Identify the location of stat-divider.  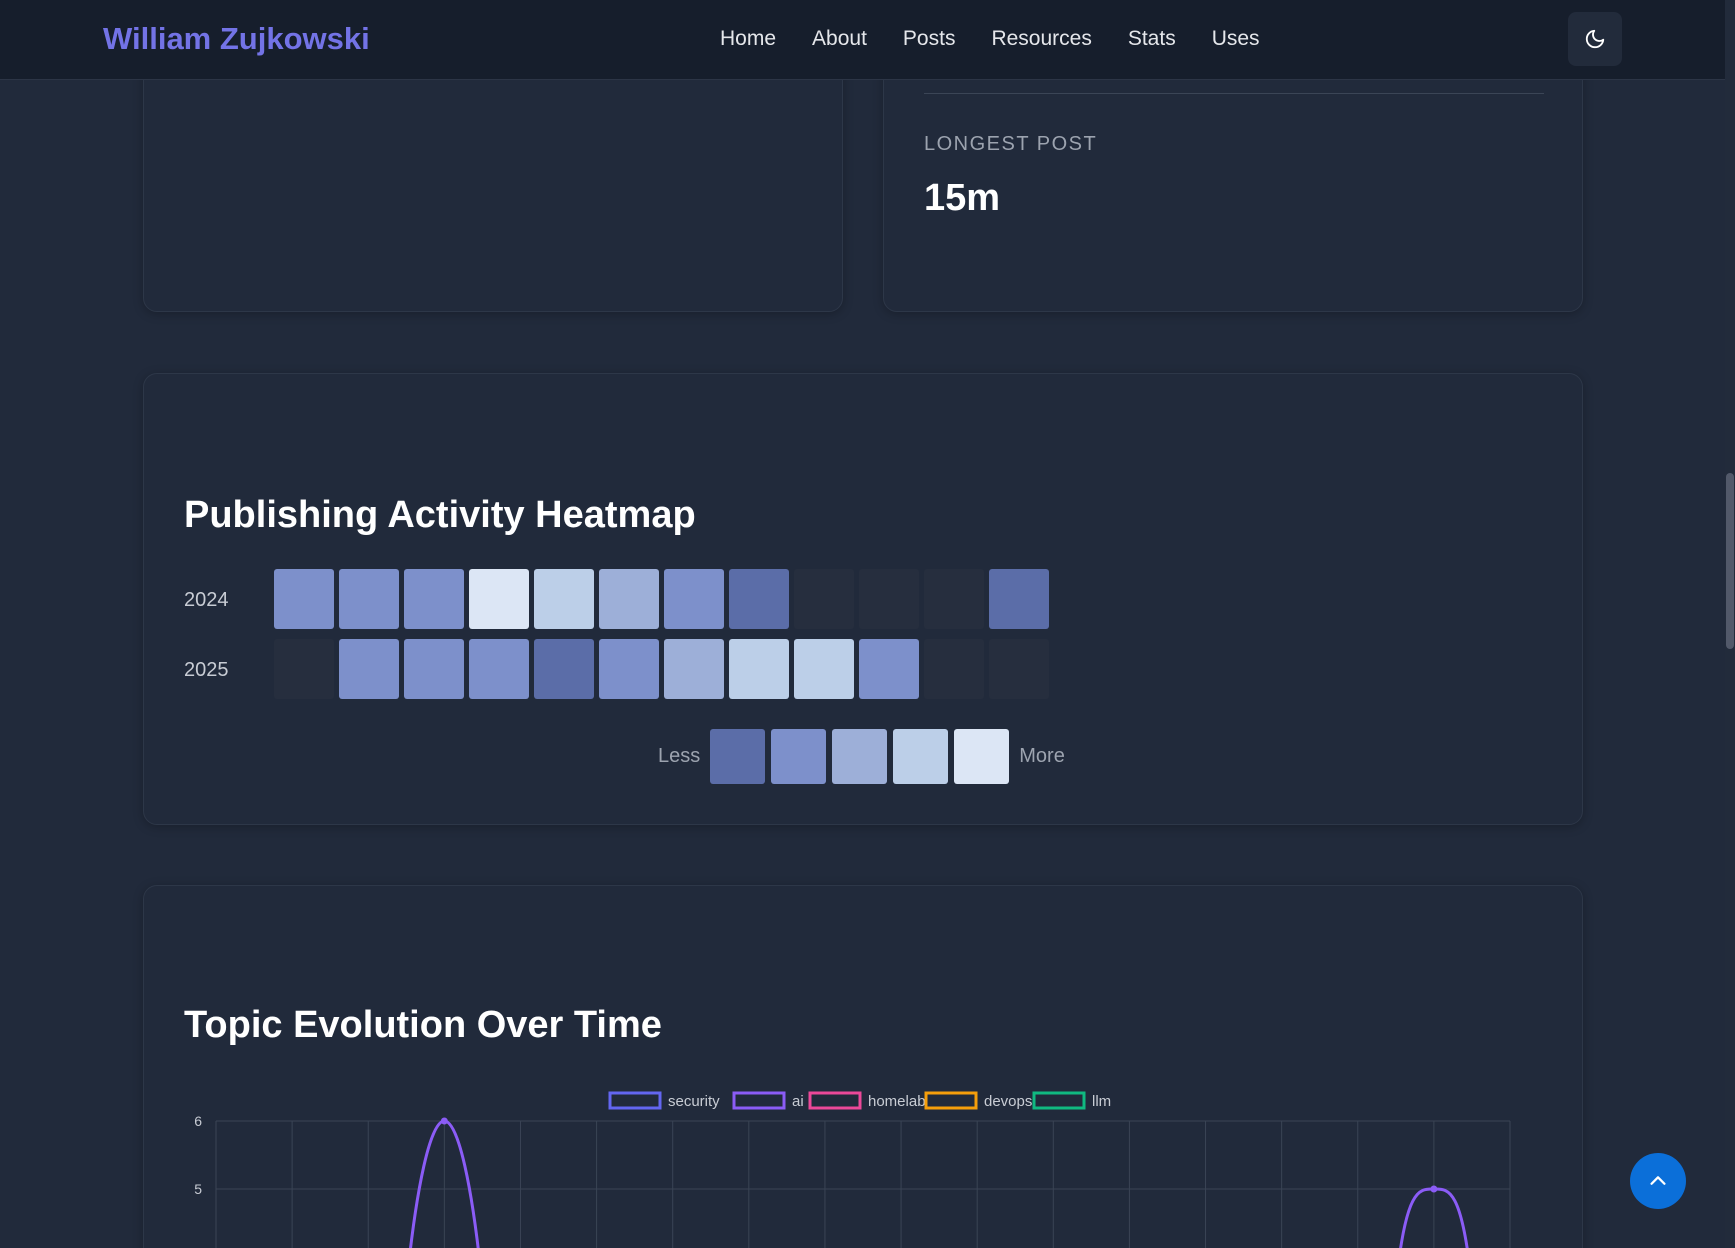
(1234, 93).